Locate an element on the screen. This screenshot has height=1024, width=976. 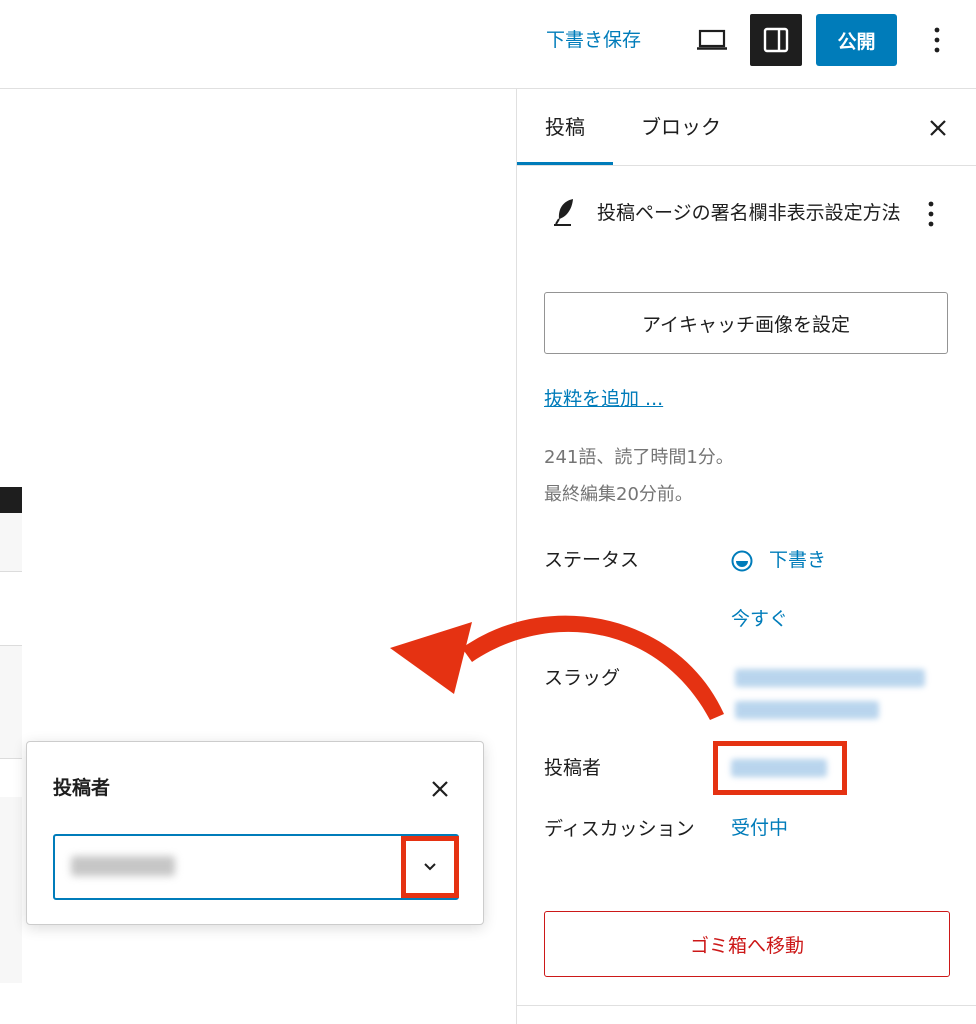
sidebar-icon is located at coordinates (776, 40).